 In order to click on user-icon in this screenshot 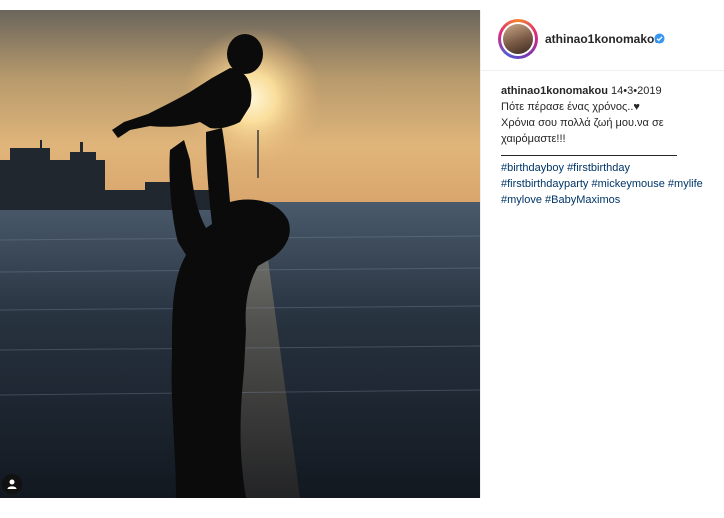, I will do `click(12, 484)`.